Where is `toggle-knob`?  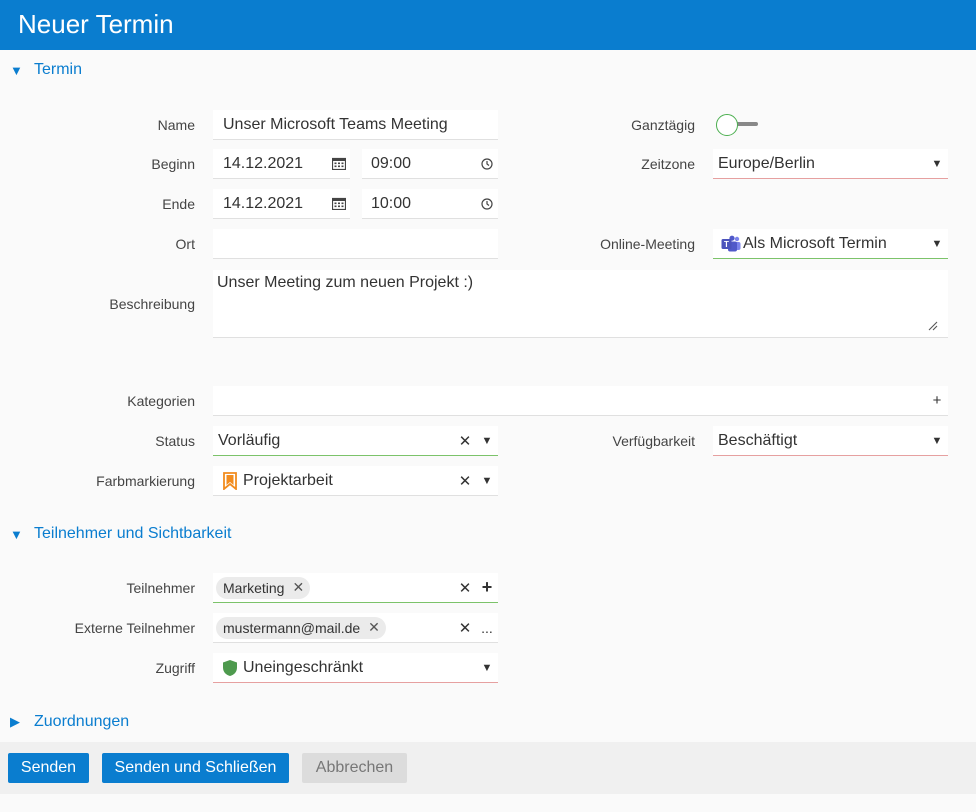
toggle-knob is located at coordinates (727, 125).